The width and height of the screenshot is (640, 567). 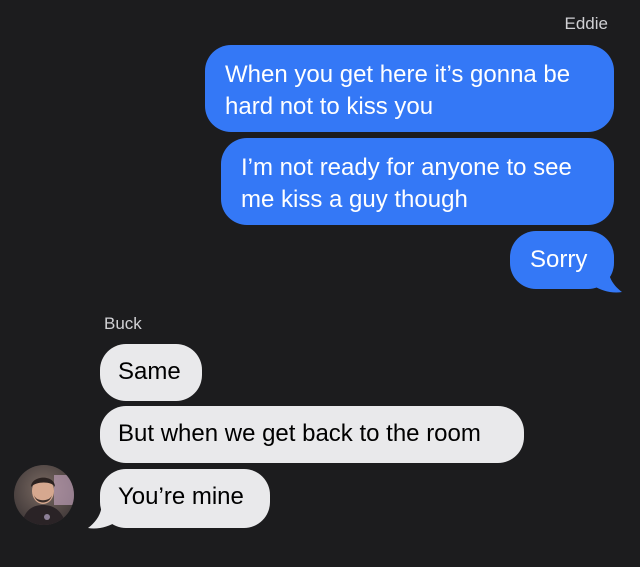 I want to click on message-text: You’re mine, so click(x=181, y=496).